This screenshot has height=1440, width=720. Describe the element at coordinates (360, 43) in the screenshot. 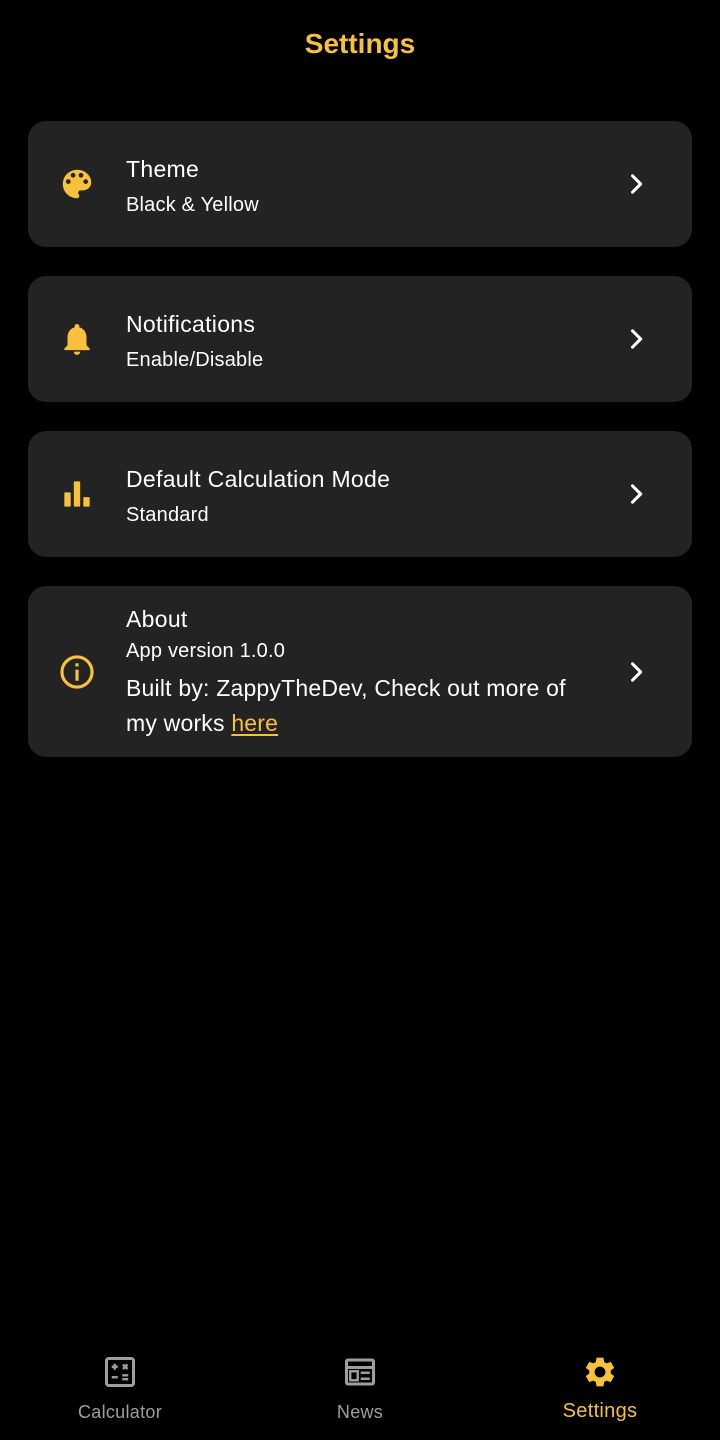

I see `page-title: Settings` at that location.